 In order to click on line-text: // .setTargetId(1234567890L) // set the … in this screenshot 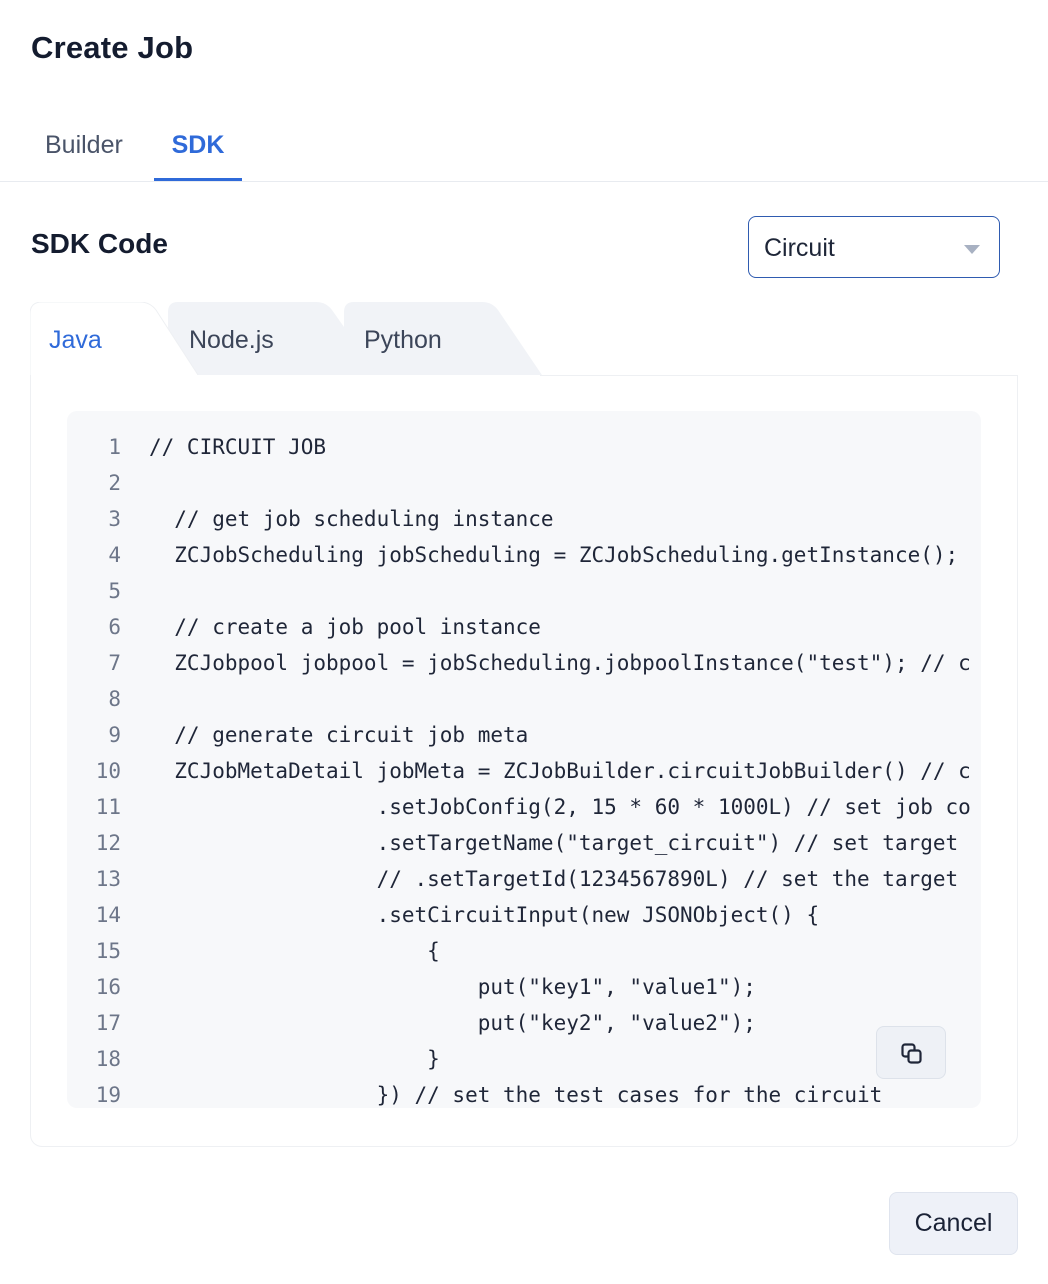, I will do `click(554, 879)`.